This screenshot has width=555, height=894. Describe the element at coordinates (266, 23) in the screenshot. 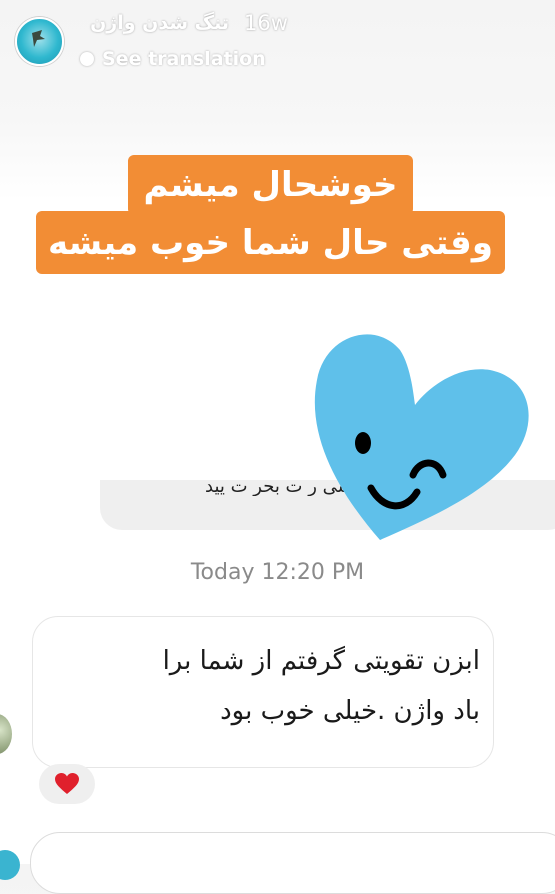

I see `story-time-ago: 16w` at that location.